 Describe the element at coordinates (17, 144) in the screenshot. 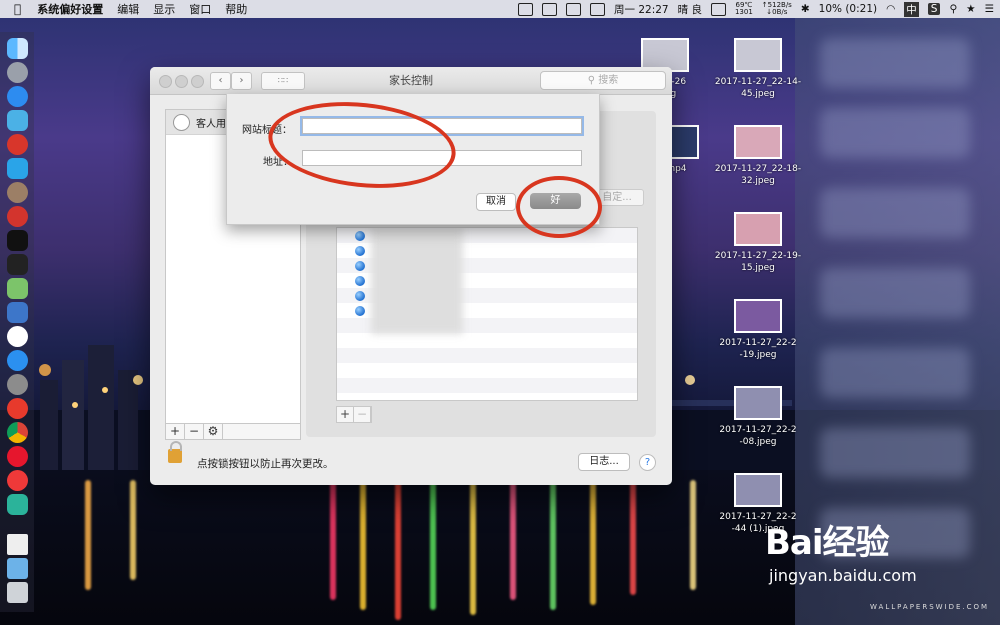

I see `app-red-icon` at that location.